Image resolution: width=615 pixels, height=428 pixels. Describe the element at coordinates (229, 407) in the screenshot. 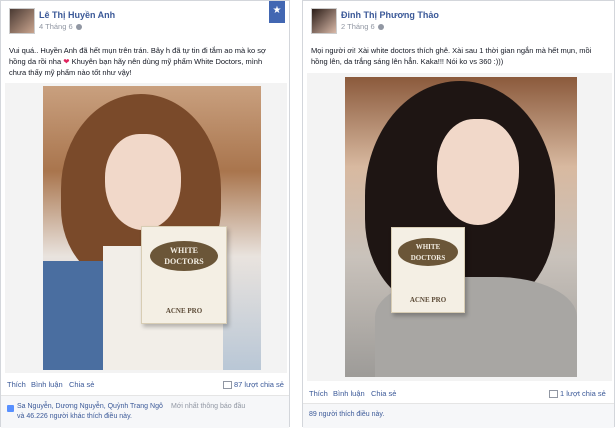

I see `likes-more-text: Mới nhất thông báo đầu` at that location.